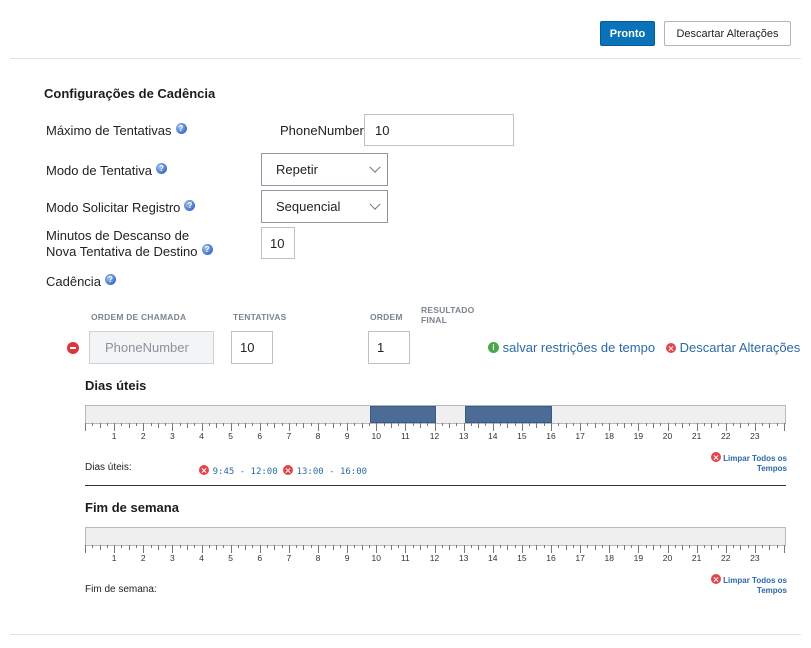 This screenshot has height=648, width=811. I want to click on hour-label: 14, so click(493, 436).